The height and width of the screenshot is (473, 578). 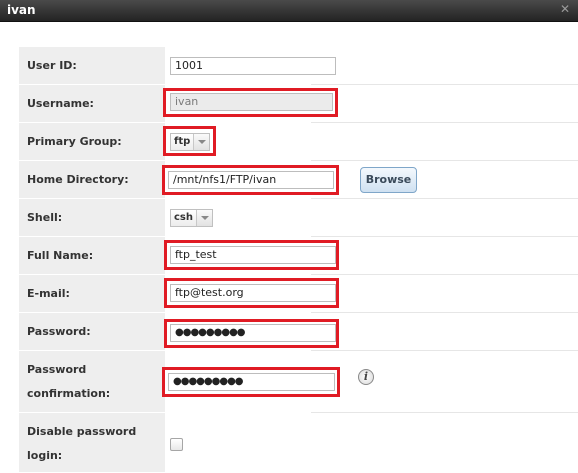 I want to click on password-field: ●●●●●●●●●, so click(x=253, y=333).